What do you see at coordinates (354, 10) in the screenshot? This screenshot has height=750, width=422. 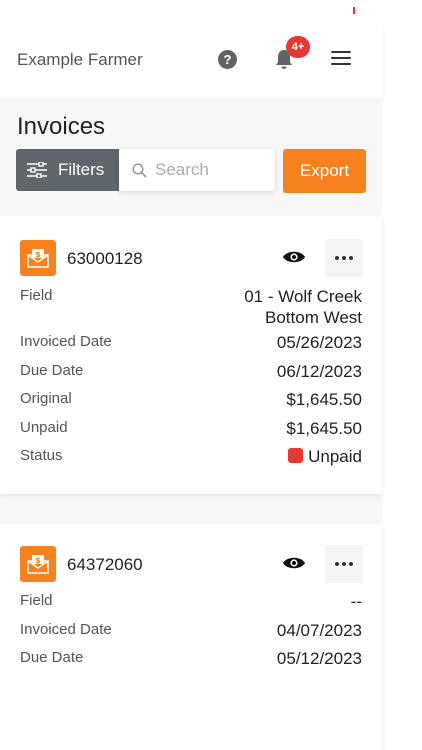 I see `status-indicator` at bounding box center [354, 10].